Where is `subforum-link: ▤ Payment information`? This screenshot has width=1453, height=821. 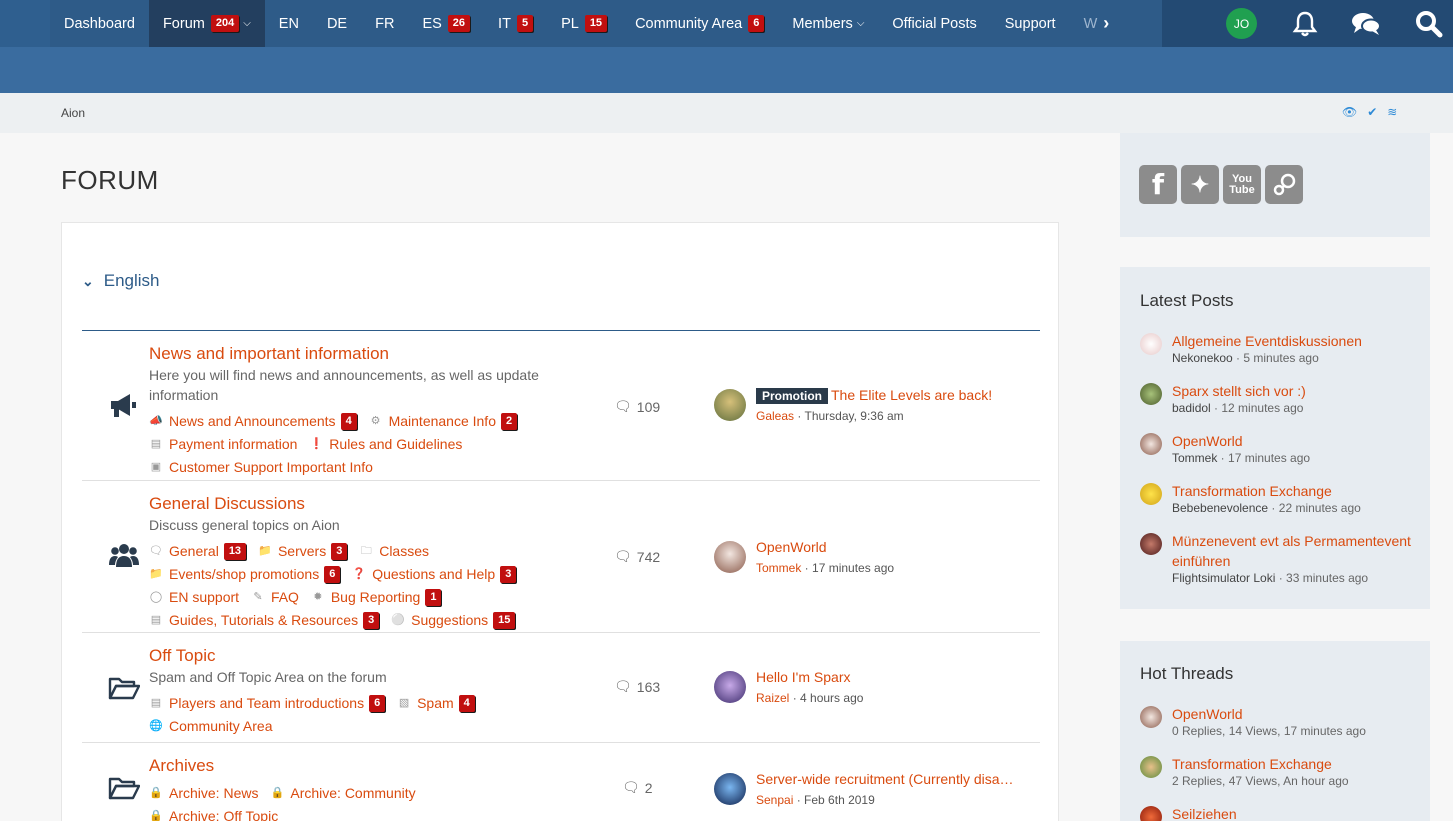
subforum-link: ▤ Payment information is located at coordinates (223, 444).